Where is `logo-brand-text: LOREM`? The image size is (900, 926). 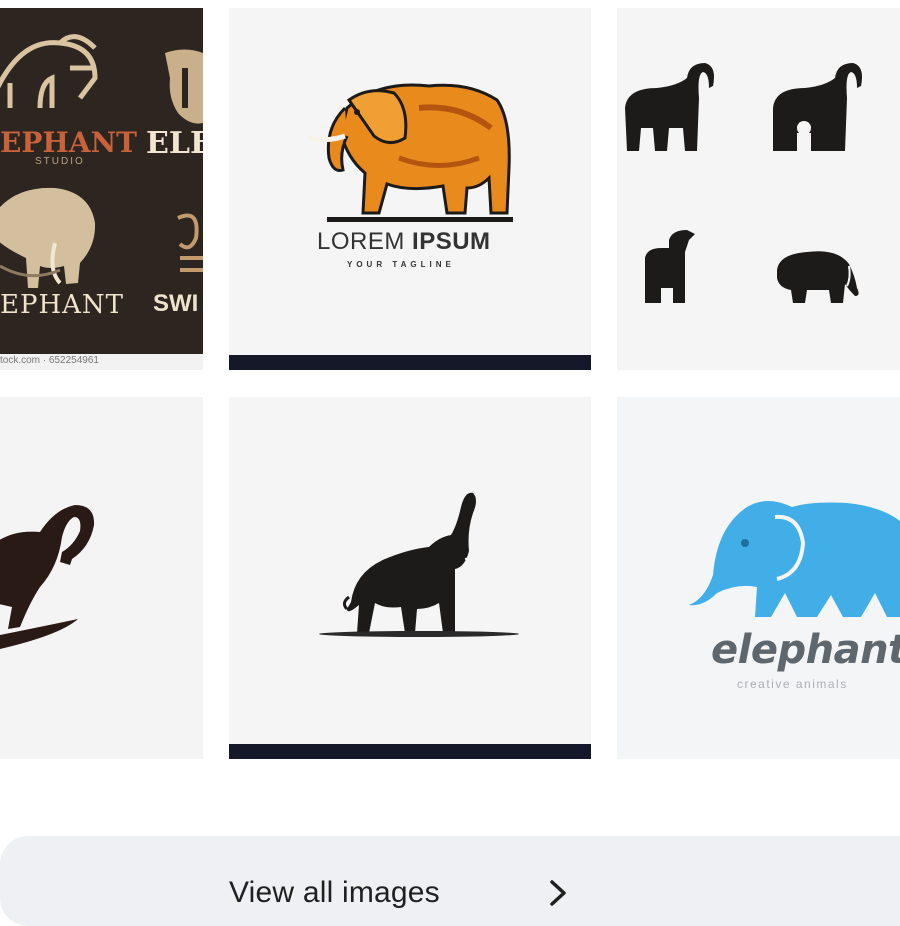
logo-brand-text: LOREM is located at coordinates (361, 241).